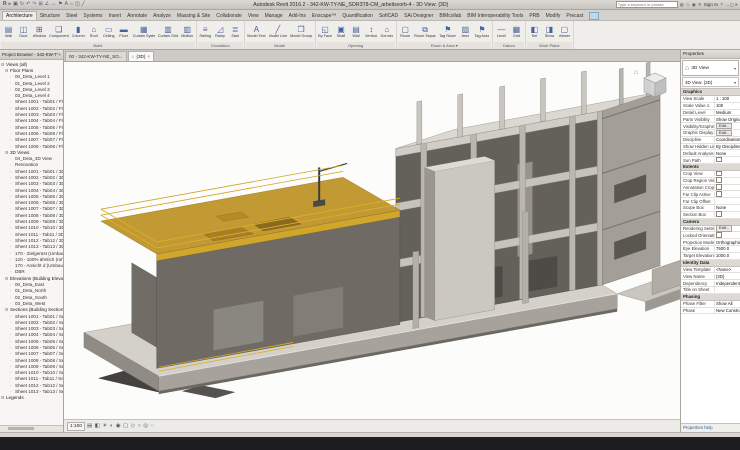 This screenshot has width=740, height=450. Describe the element at coordinates (31, 428) in the screenshot. I see `browser-horizontal-scrollbar` at that location.